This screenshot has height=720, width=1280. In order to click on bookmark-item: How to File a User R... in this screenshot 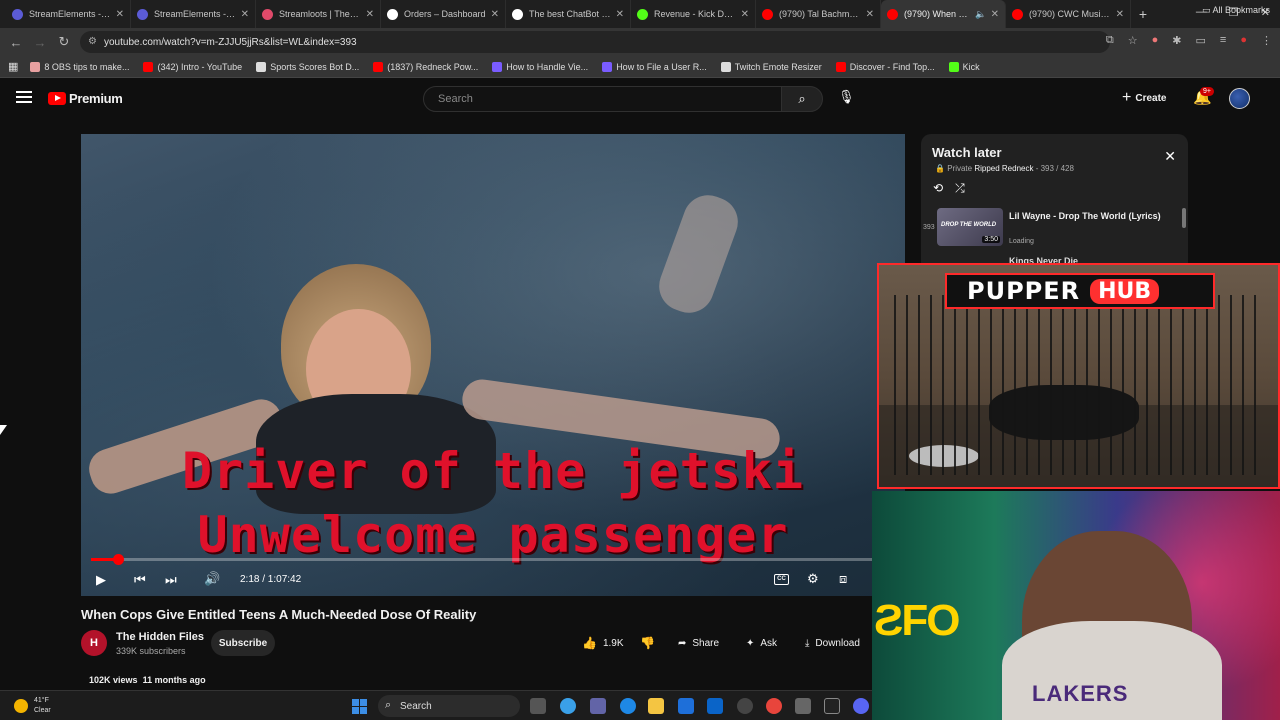, I will do `click(654, 66)`.